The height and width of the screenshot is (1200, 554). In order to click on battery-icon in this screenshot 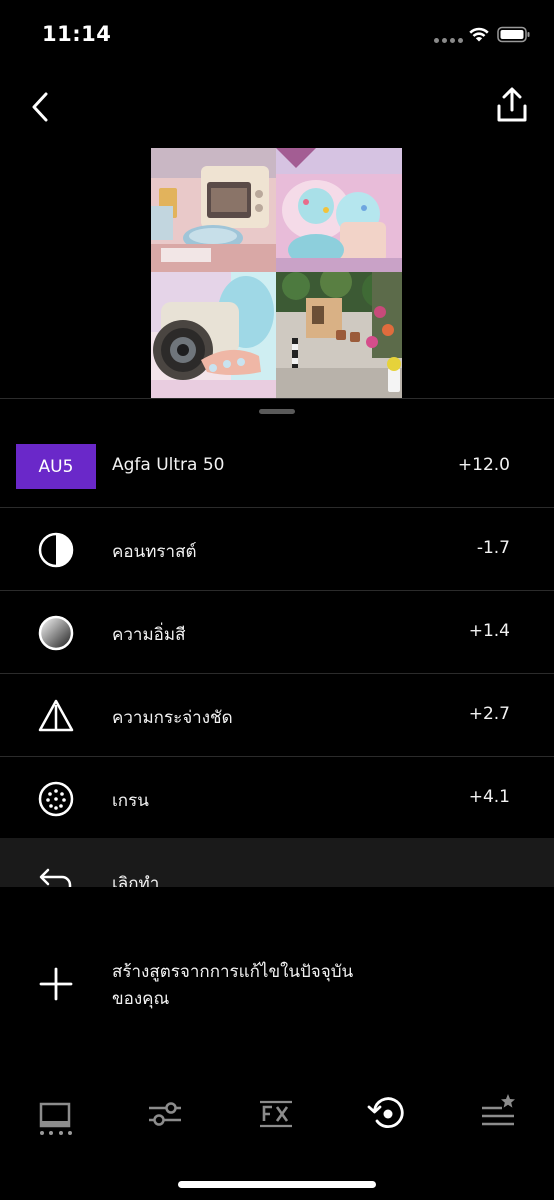, I will do `click(513, 34)`.